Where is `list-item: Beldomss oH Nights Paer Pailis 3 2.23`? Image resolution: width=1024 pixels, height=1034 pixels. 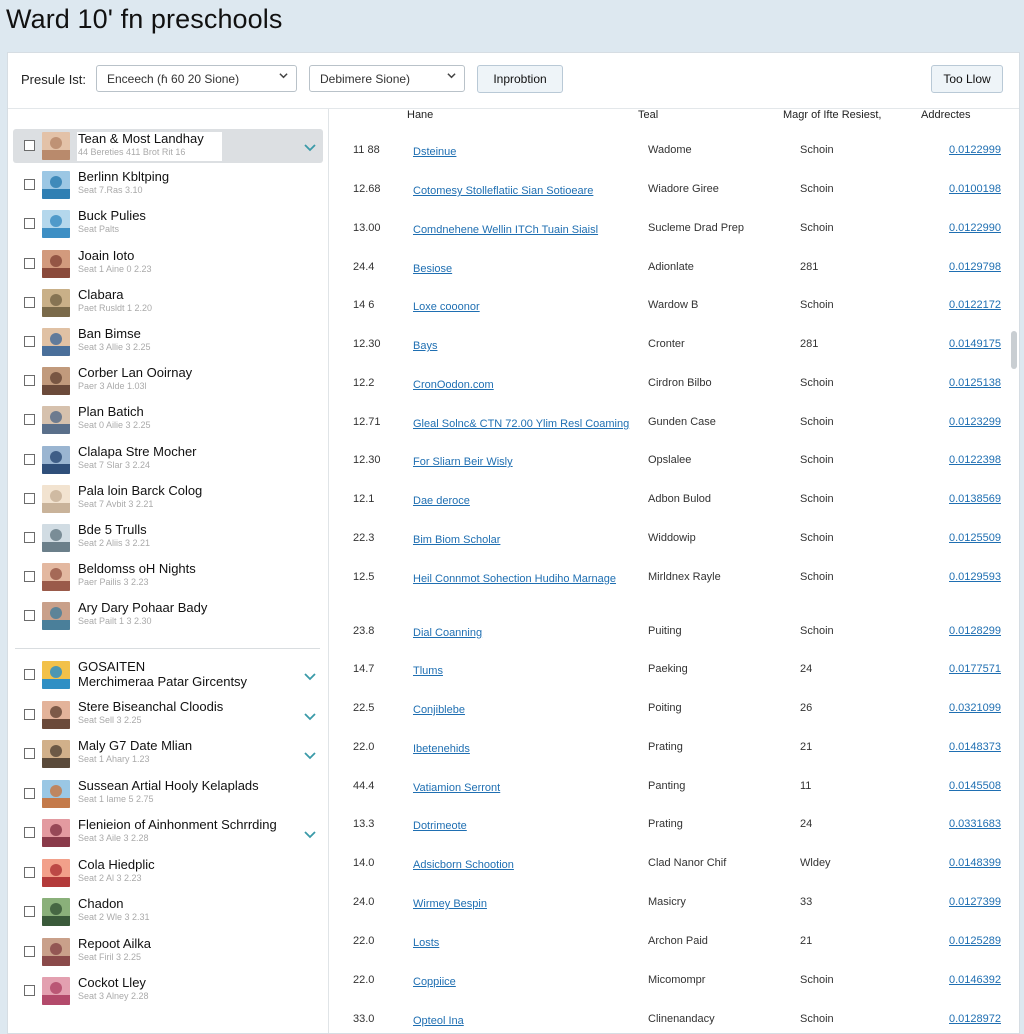
list-item: Beldomss oH Nights Paer Pailis 3 2.23 is located at coordinates (168, 578).